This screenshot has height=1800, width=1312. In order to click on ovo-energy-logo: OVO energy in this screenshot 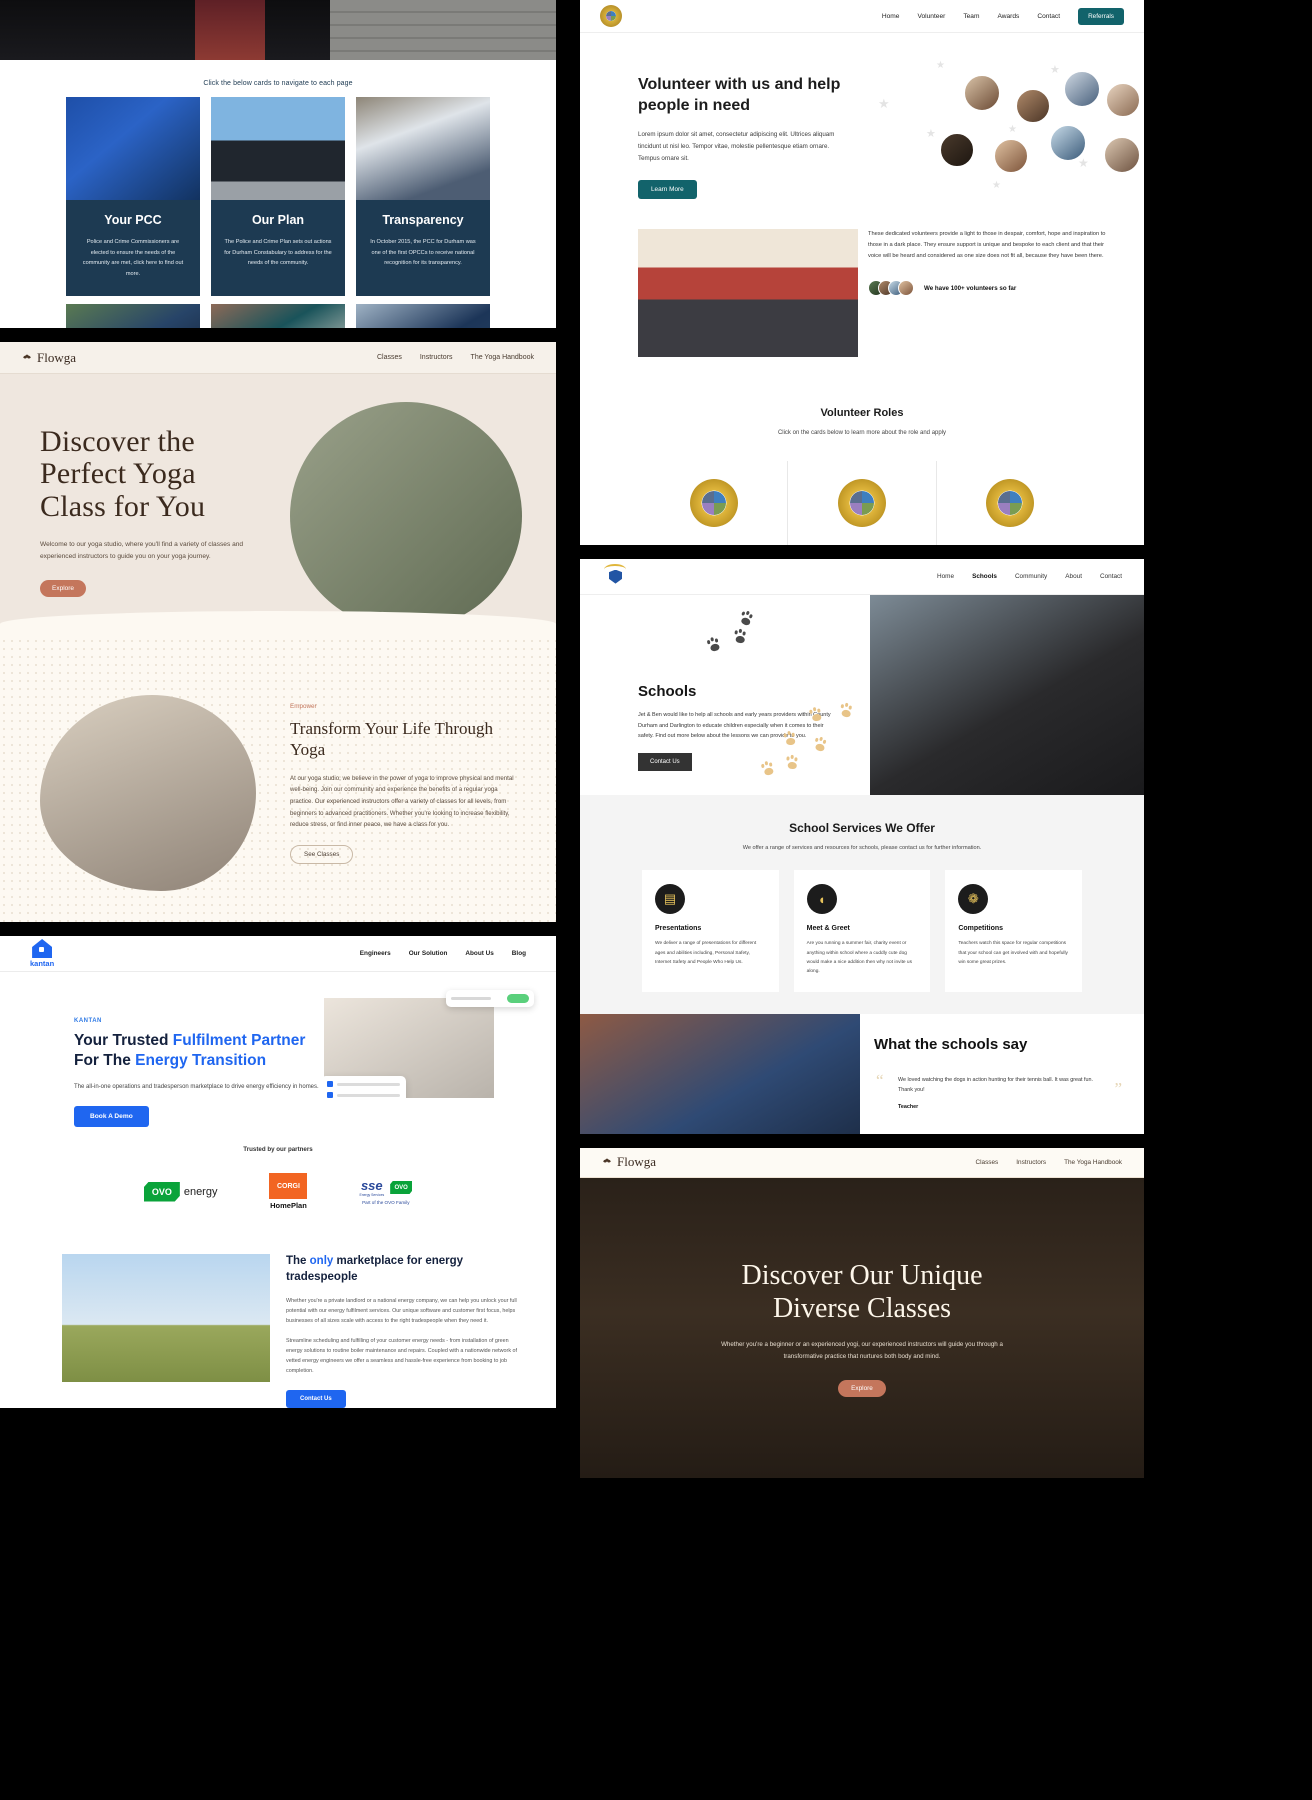, I will do `click(180, 1191)`.